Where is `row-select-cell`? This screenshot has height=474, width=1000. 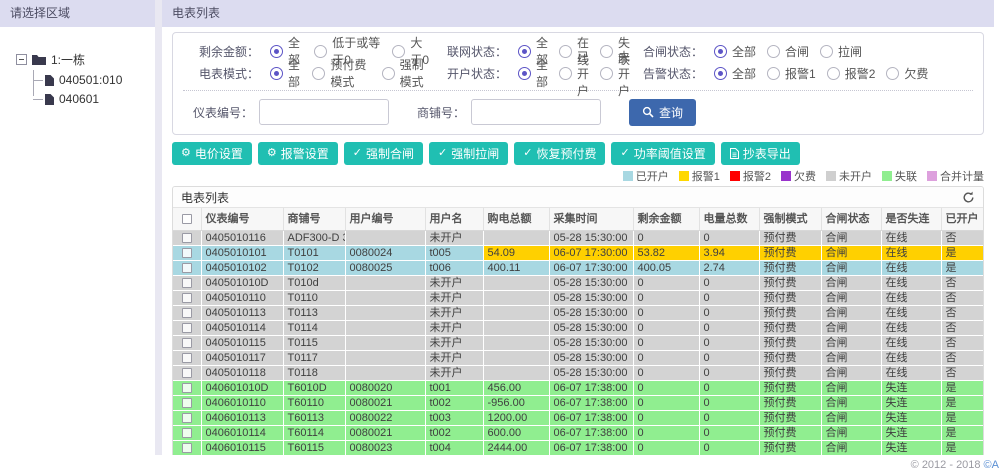
row-select-cell is located at coordinates (187, 433).